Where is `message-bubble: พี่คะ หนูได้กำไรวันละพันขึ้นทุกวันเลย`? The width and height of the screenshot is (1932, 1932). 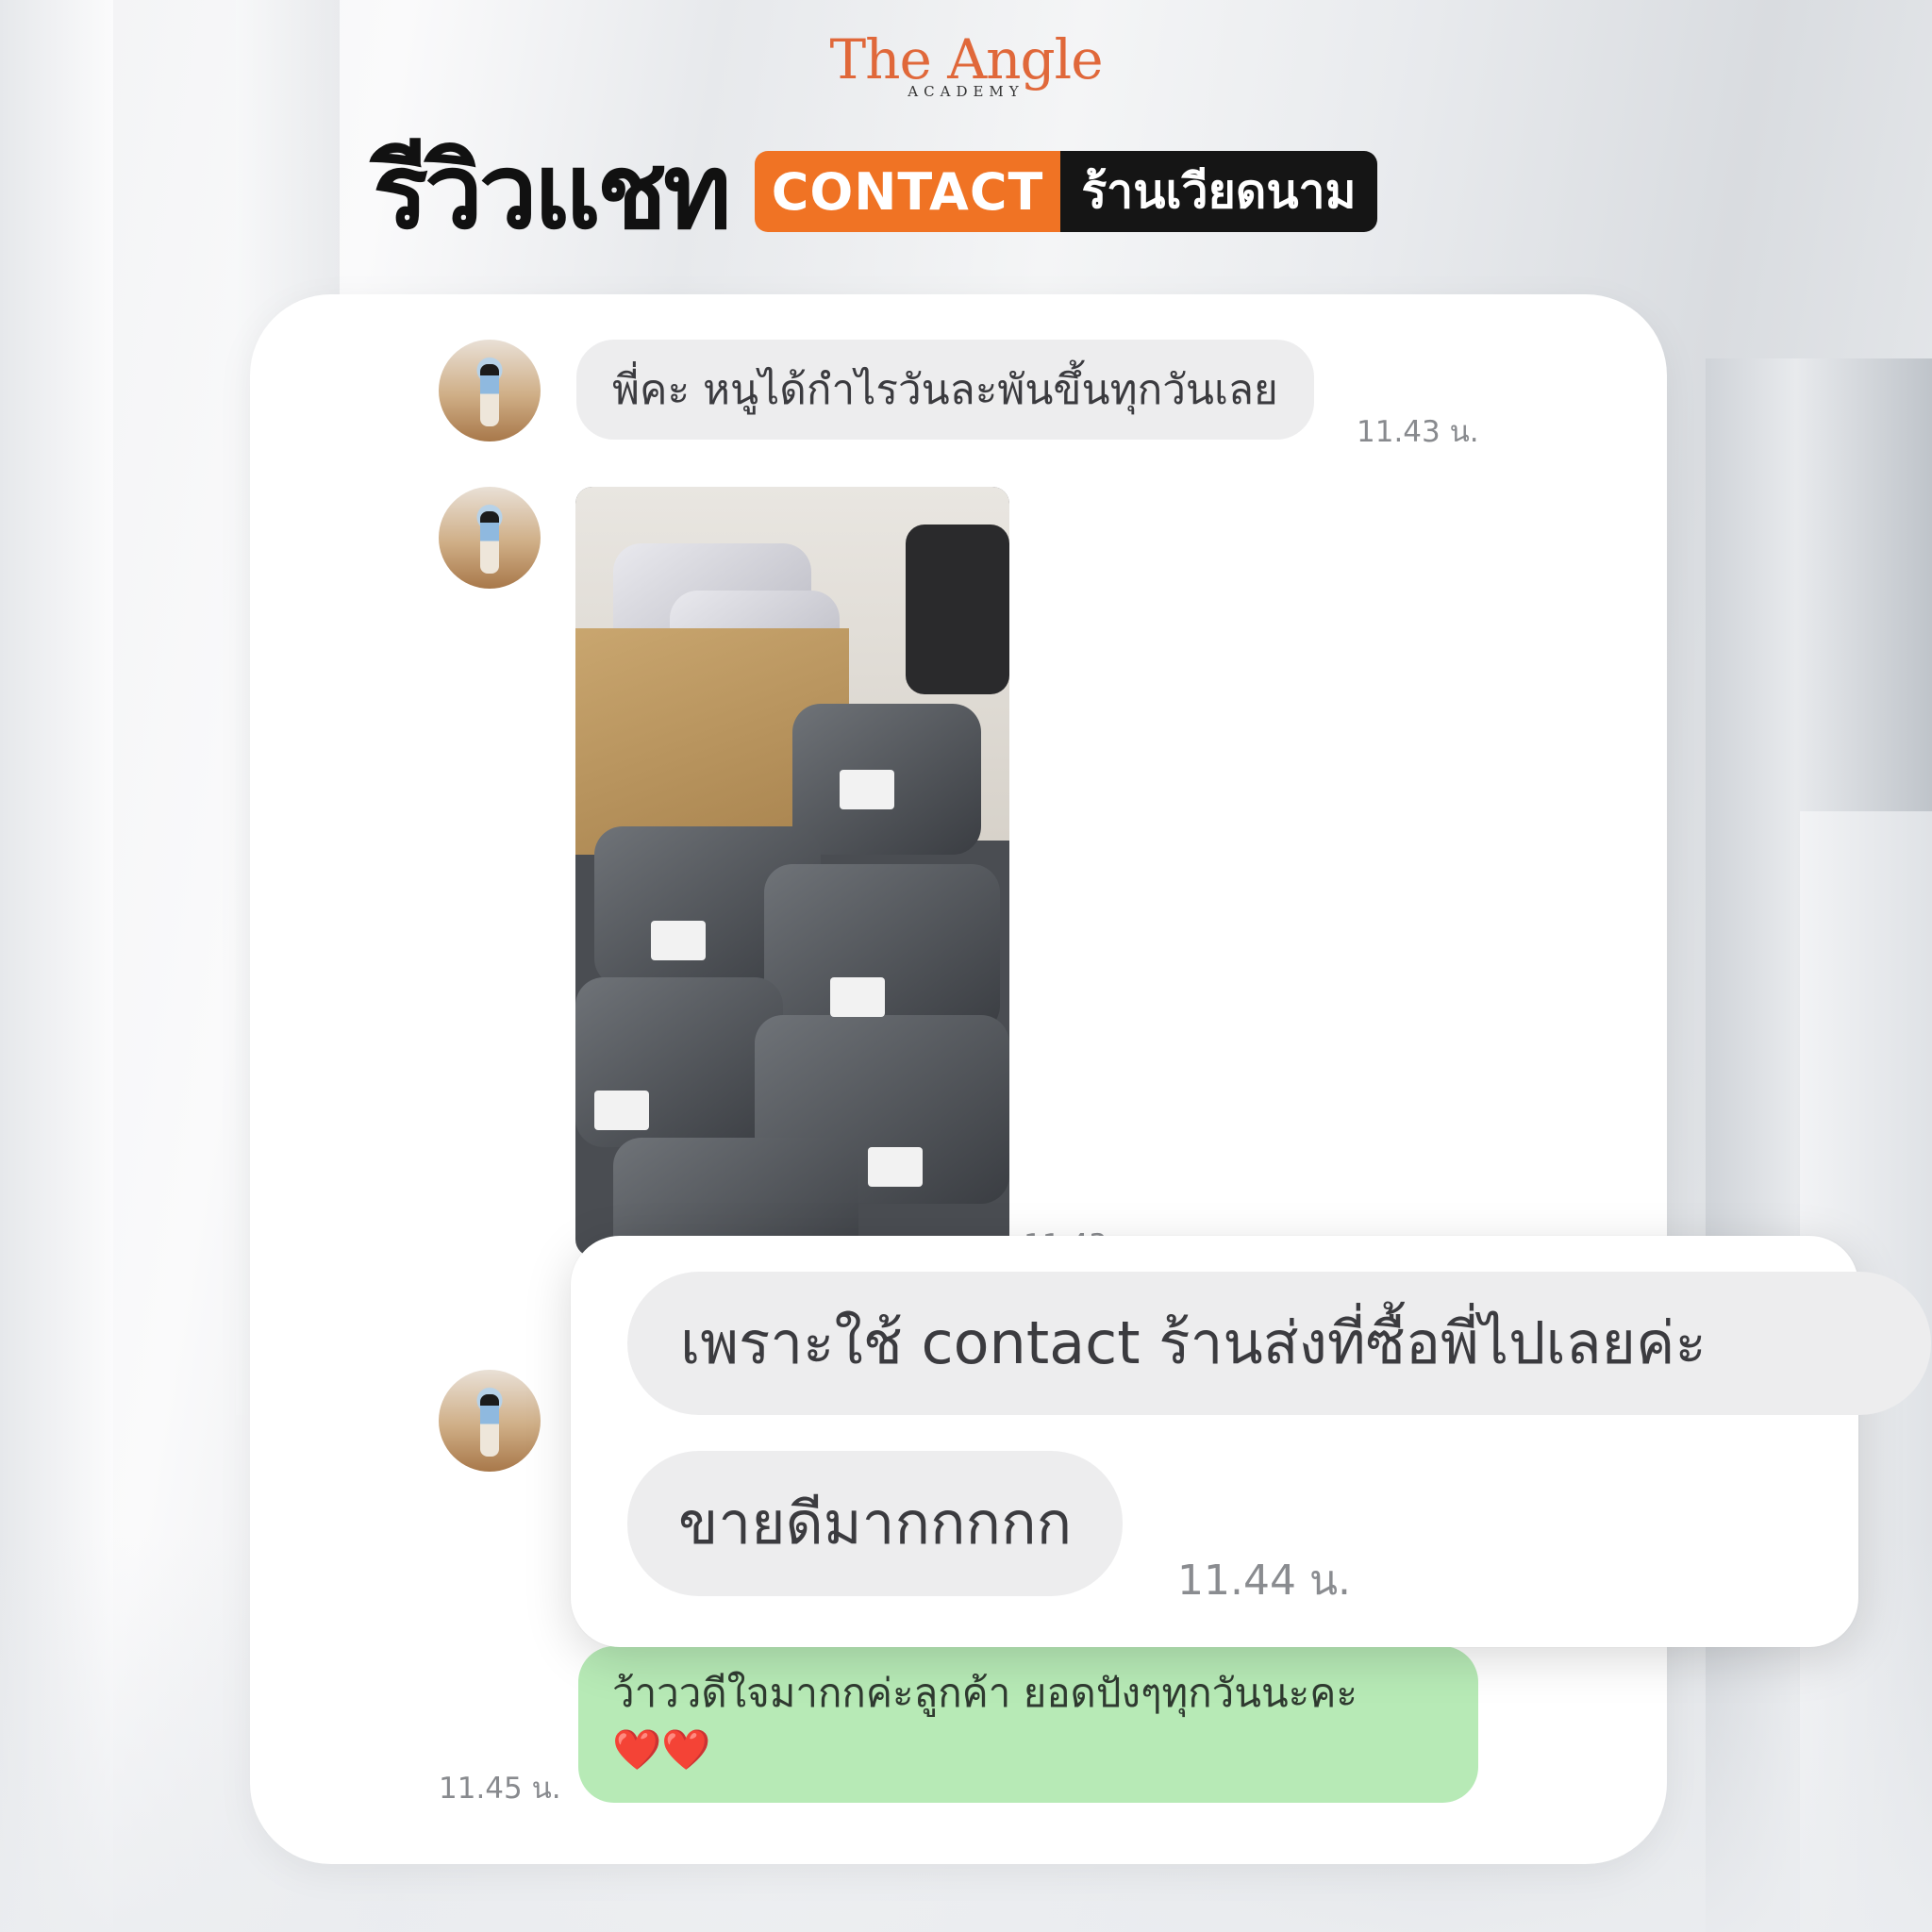 message-bubble: พี่คะ หนูได้กำไรวันละพันขึ้นทุกวันเลย is located at coordinates (945, 390).